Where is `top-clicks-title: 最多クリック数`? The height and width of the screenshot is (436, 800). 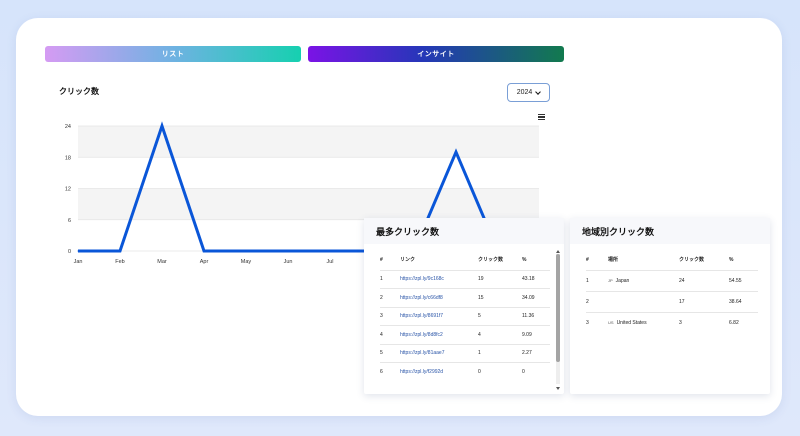
top-clicks-title: 最多クリック数 is located at coordinates (464, 231).